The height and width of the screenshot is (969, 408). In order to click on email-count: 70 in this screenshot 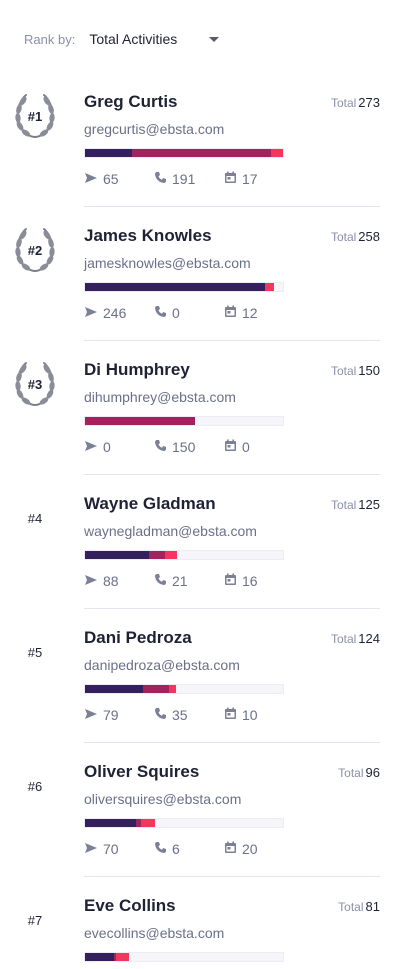, I will do `click(101, 849)`.